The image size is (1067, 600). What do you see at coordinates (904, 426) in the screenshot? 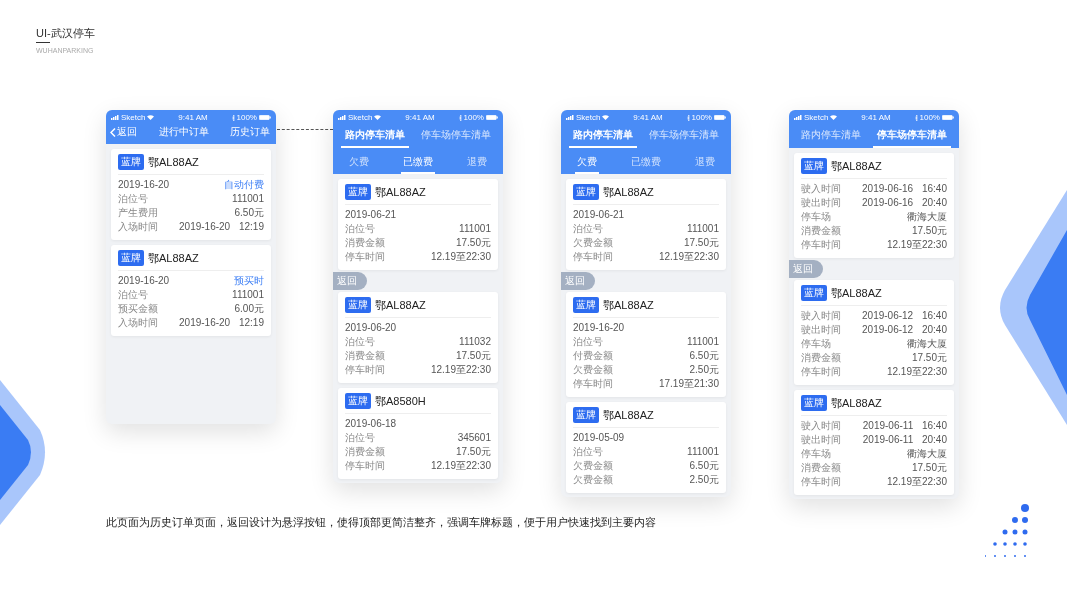
I see `field-value: 2019-06-11 16:40` at bounding box center [904, 426].